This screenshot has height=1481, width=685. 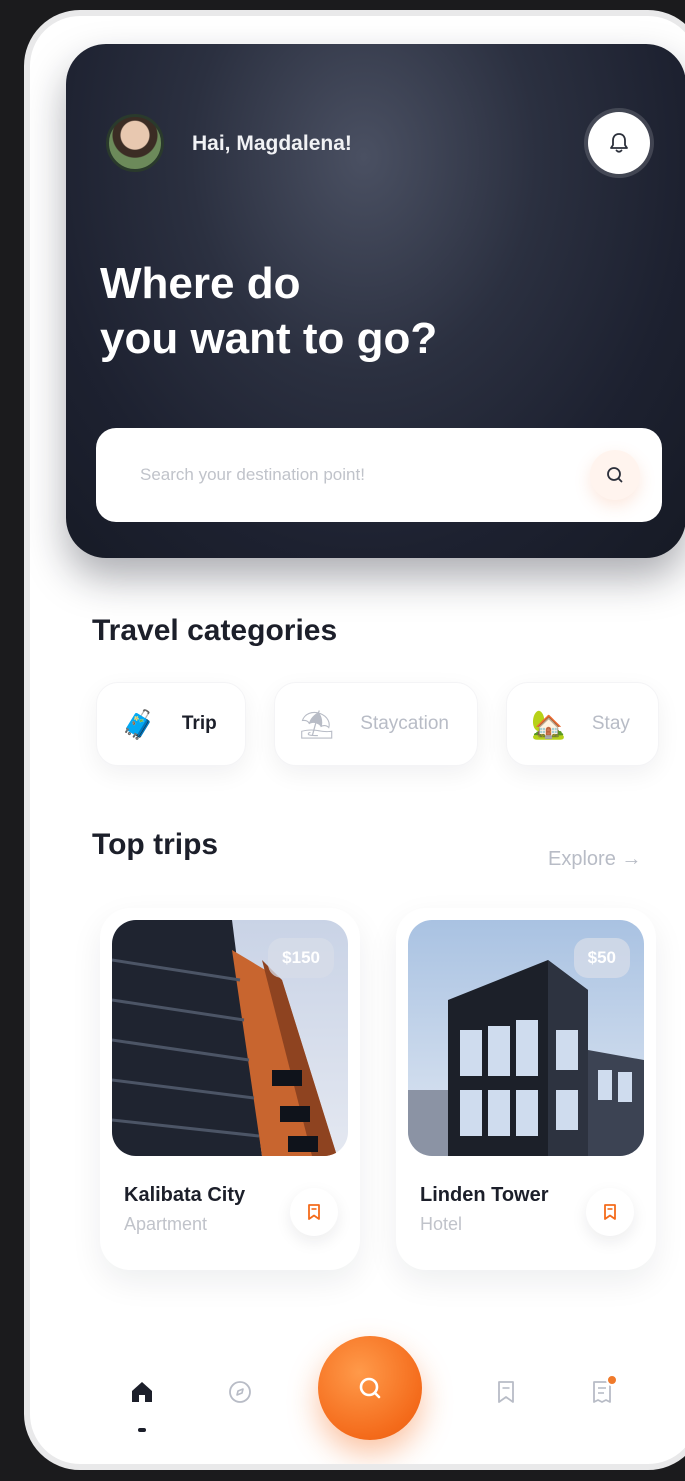 I want to click on category-label: Staycation, so click(x=404, y=723).